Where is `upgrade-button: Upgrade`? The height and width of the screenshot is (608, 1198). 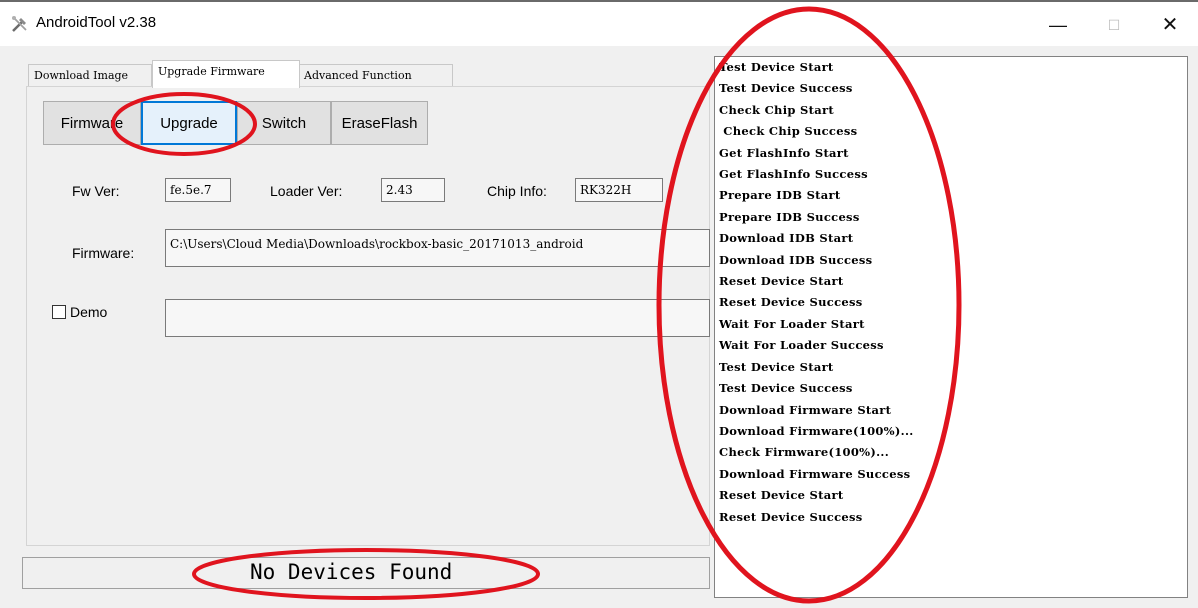
upgrade-button: Upgrade is located at coordinates (189, 123).